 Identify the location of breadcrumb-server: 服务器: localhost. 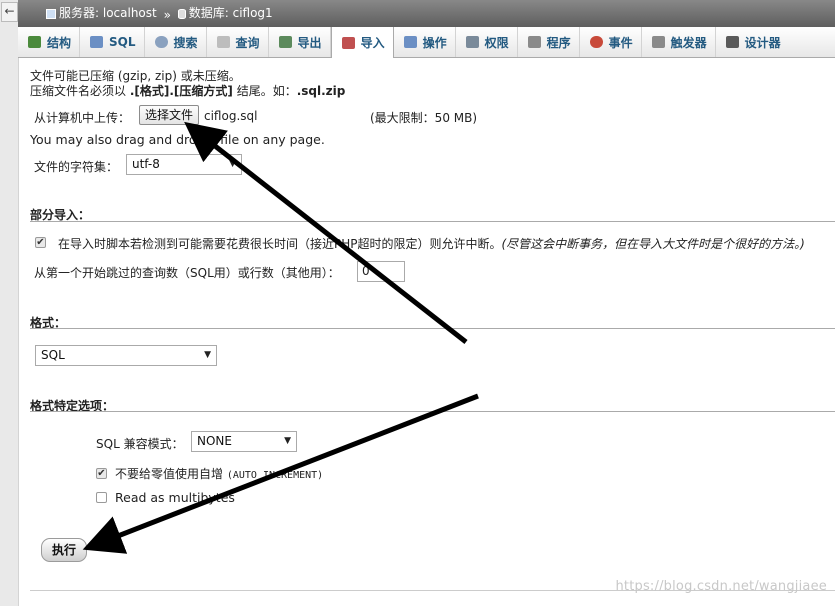
(101, 13).